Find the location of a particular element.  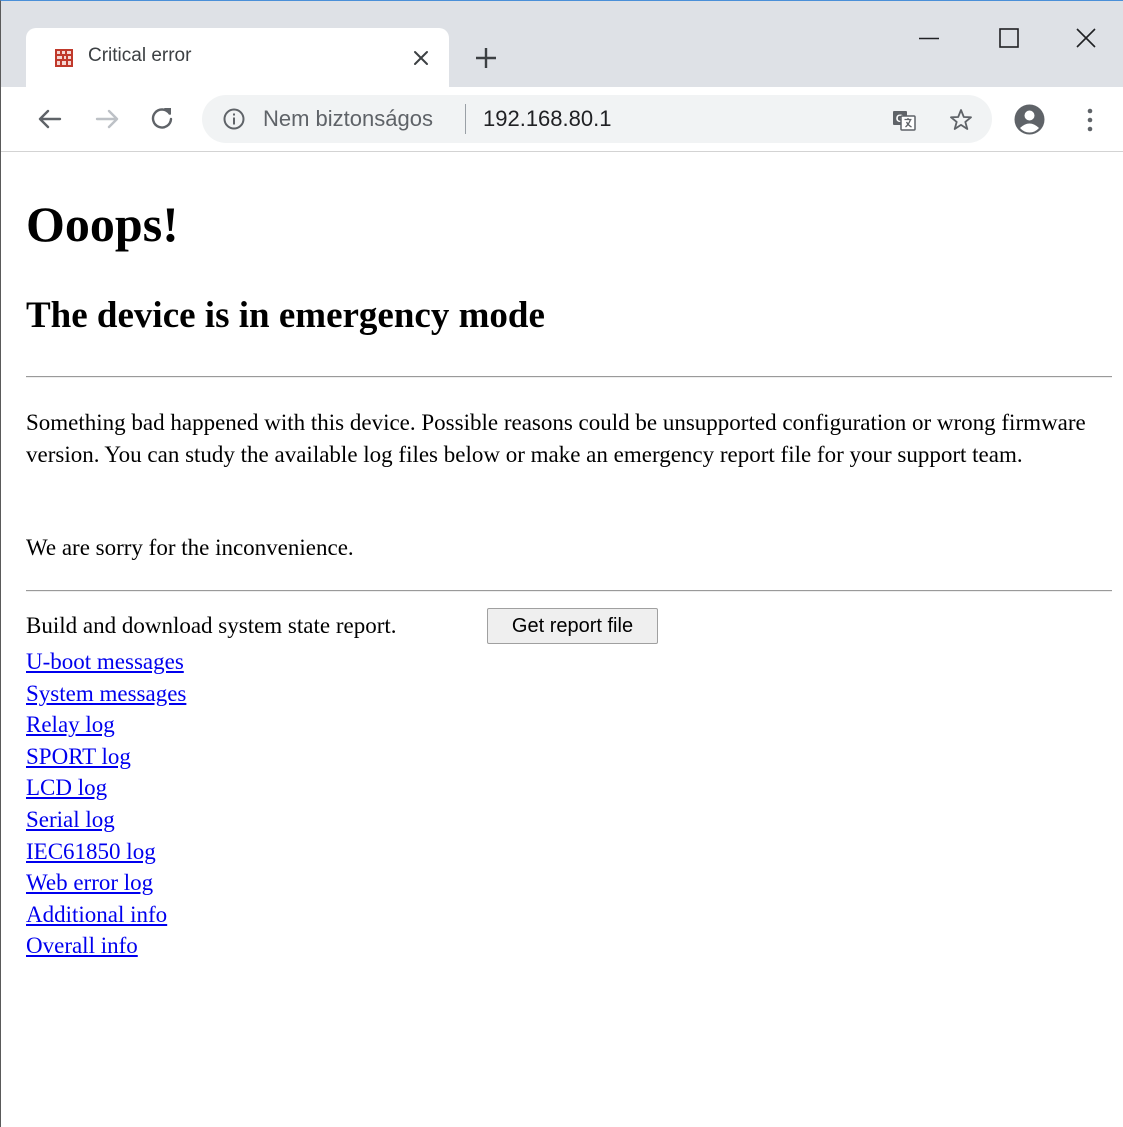

apology-text: We are sorry for the inconvenience. is located at coordinates (190, 547).